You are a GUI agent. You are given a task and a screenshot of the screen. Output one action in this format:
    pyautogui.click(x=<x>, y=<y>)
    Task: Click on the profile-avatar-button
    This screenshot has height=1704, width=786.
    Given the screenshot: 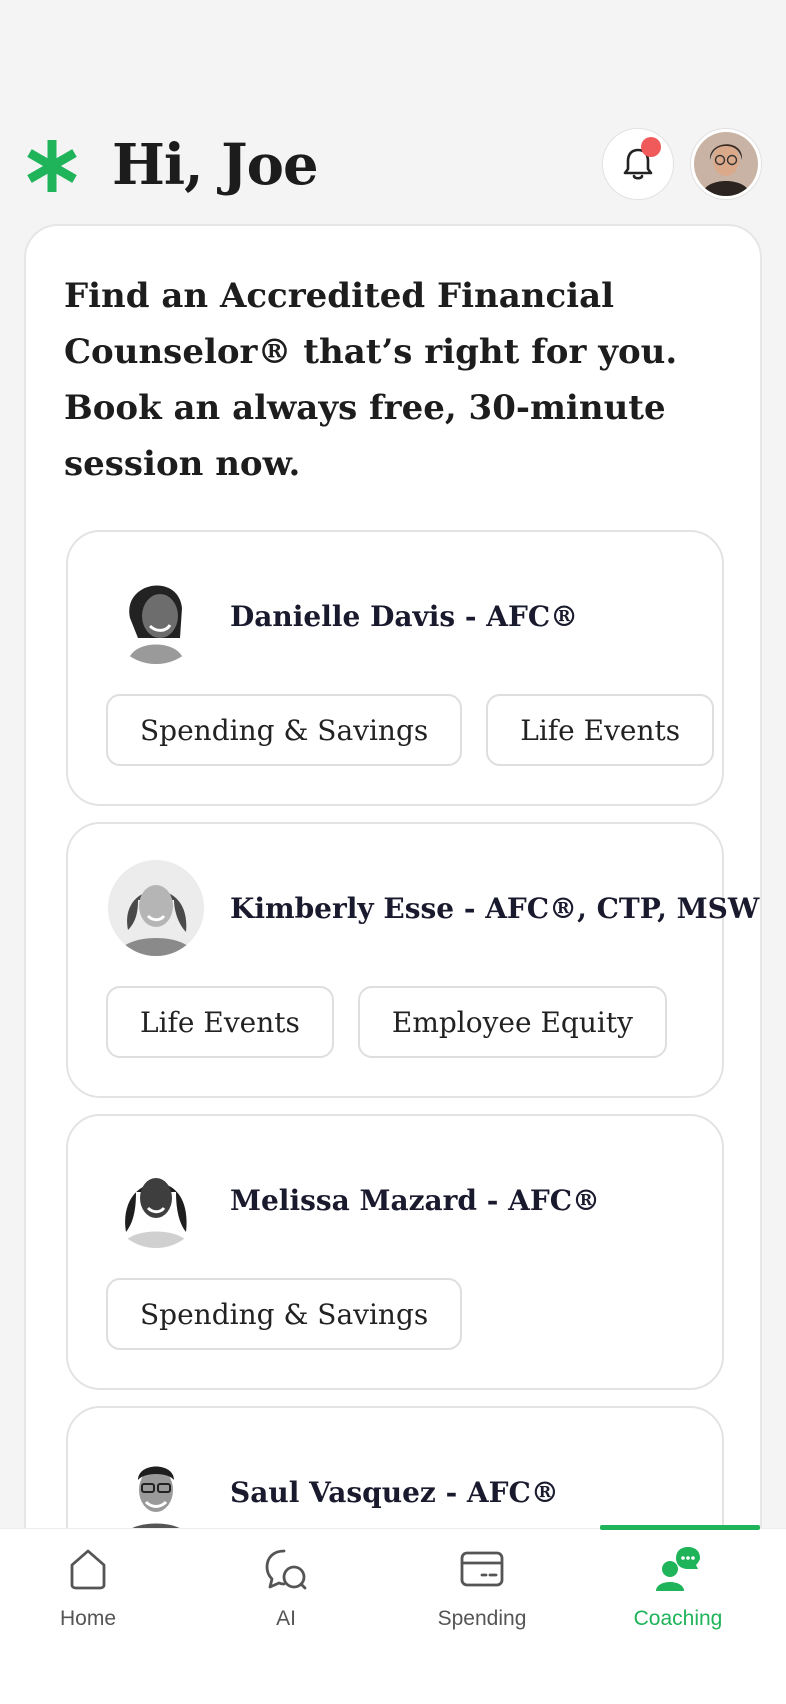 What is the action you would take?
    pyautogui.click(x=726, y=164)
    